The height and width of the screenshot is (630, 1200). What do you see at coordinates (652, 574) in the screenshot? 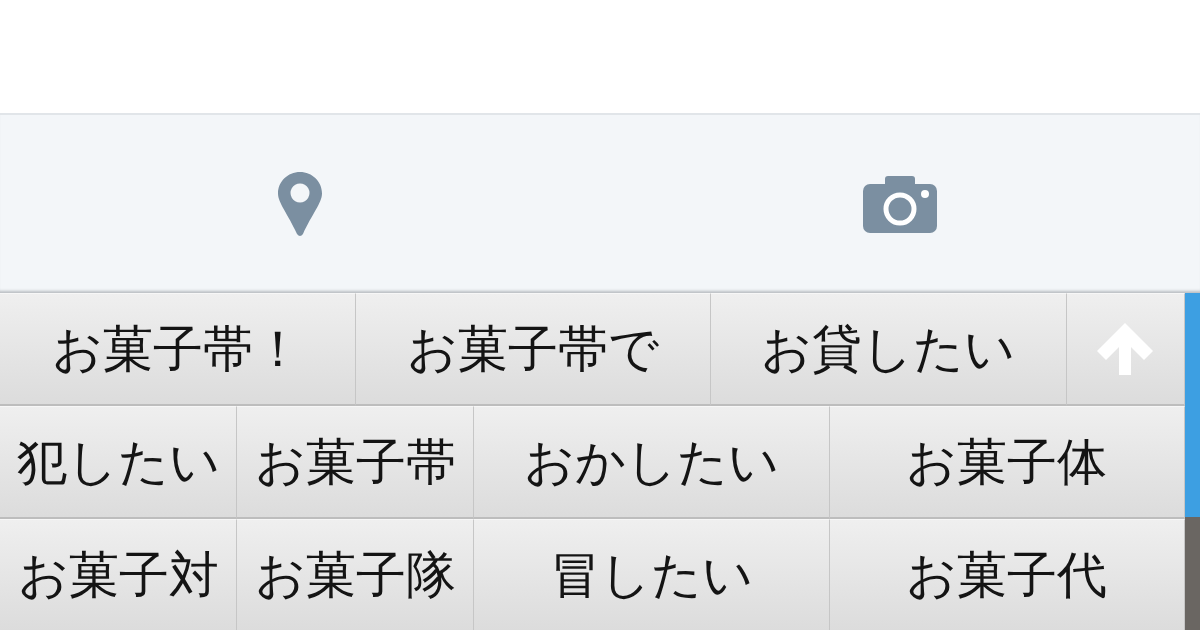
I see `candidate-key: 冒したい` at bounding box center [652, 574].